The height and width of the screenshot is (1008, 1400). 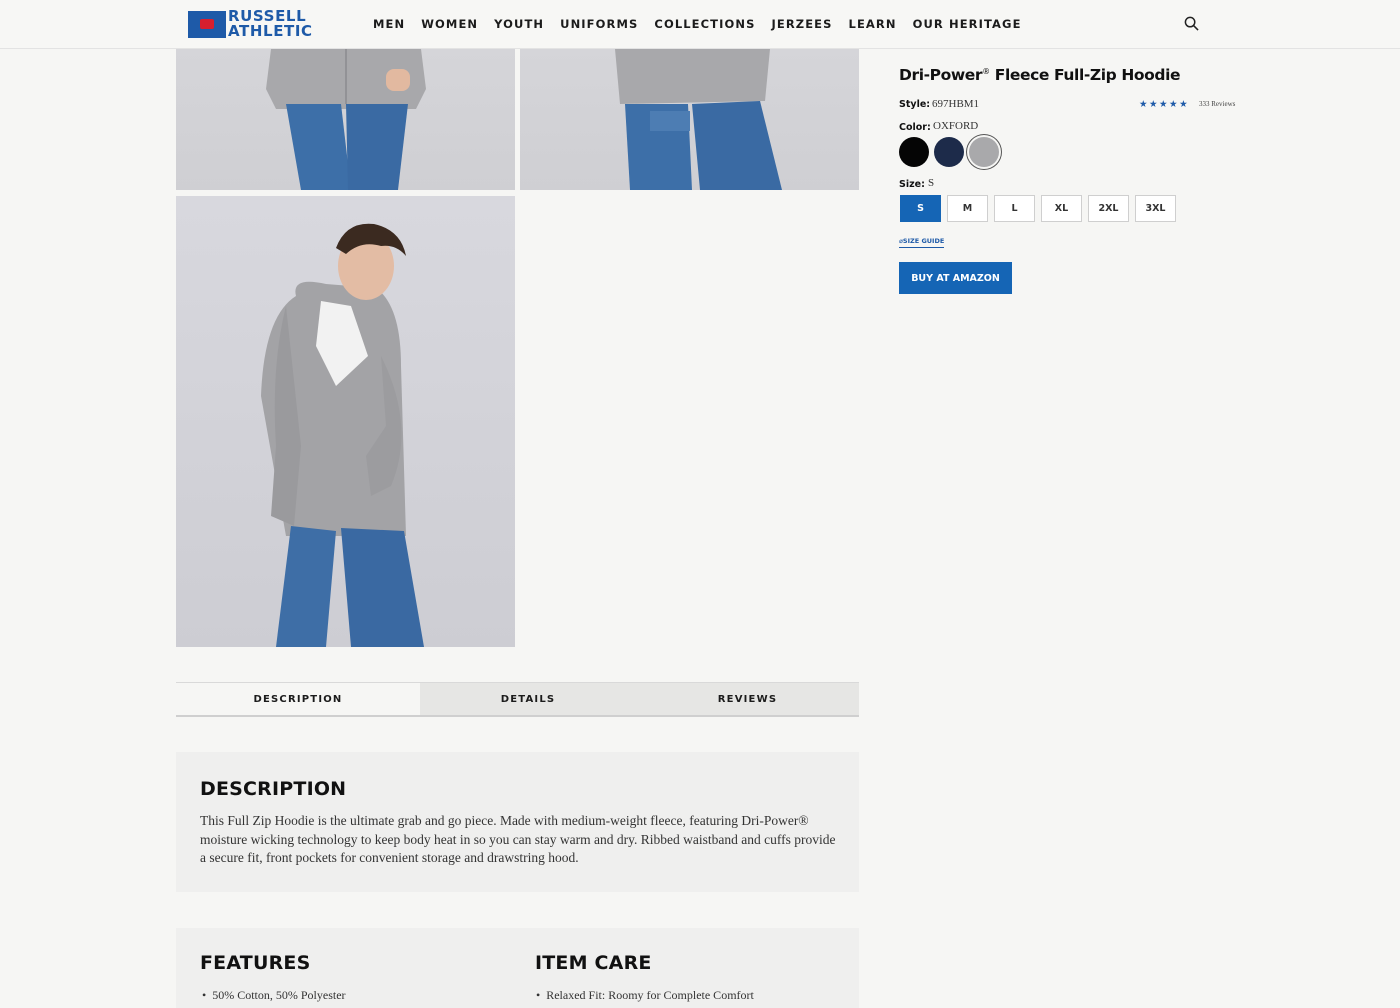 What do you see at coordinates (949, 152) in the screenshot?
I see `color-swatch-navy` at bounding box center [949, 152].